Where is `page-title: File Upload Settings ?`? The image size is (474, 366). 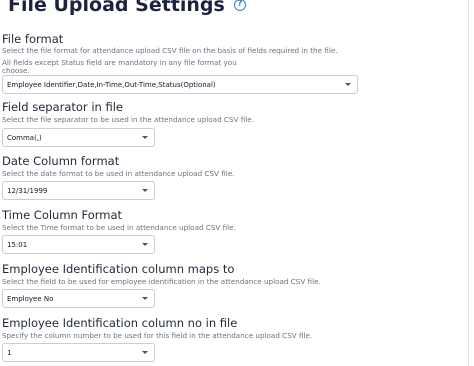
page-title: File Upload Settings ? is located at coordinates (127, 8).